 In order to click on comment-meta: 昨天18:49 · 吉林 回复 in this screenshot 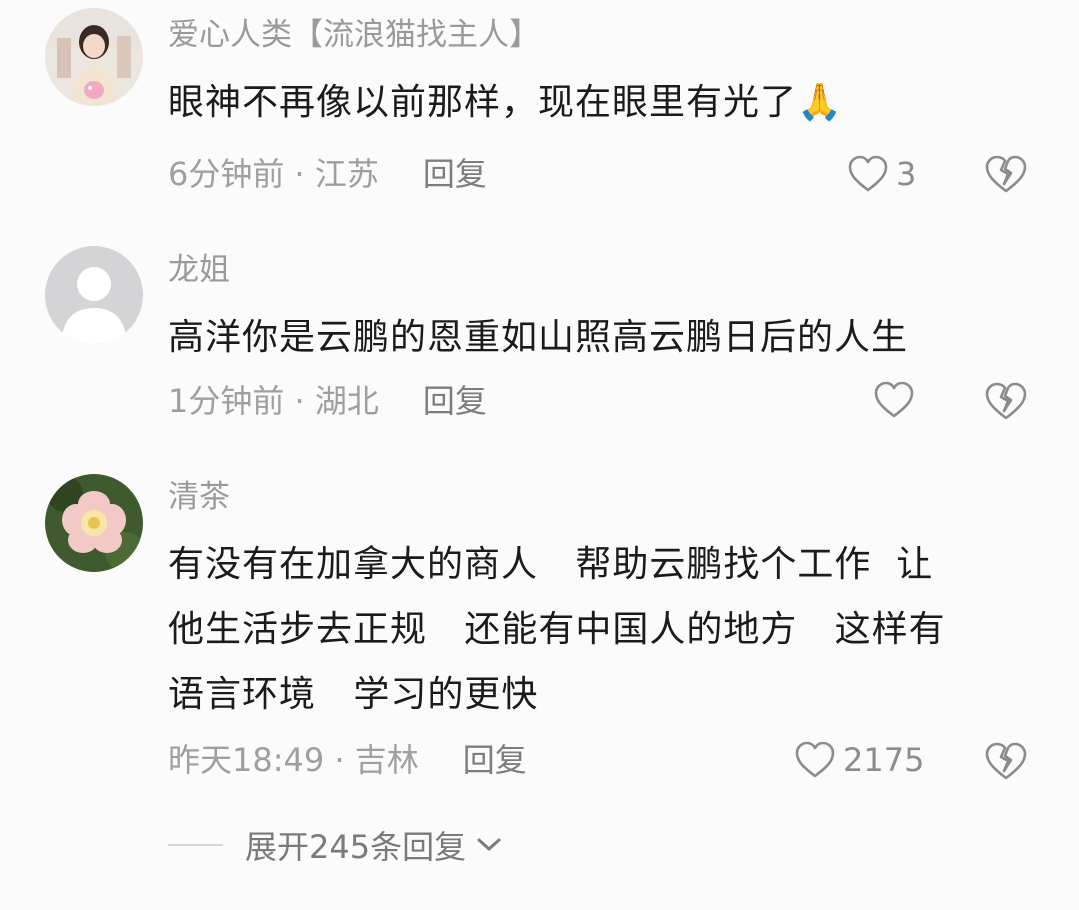, I will do `click(347, 760)`.